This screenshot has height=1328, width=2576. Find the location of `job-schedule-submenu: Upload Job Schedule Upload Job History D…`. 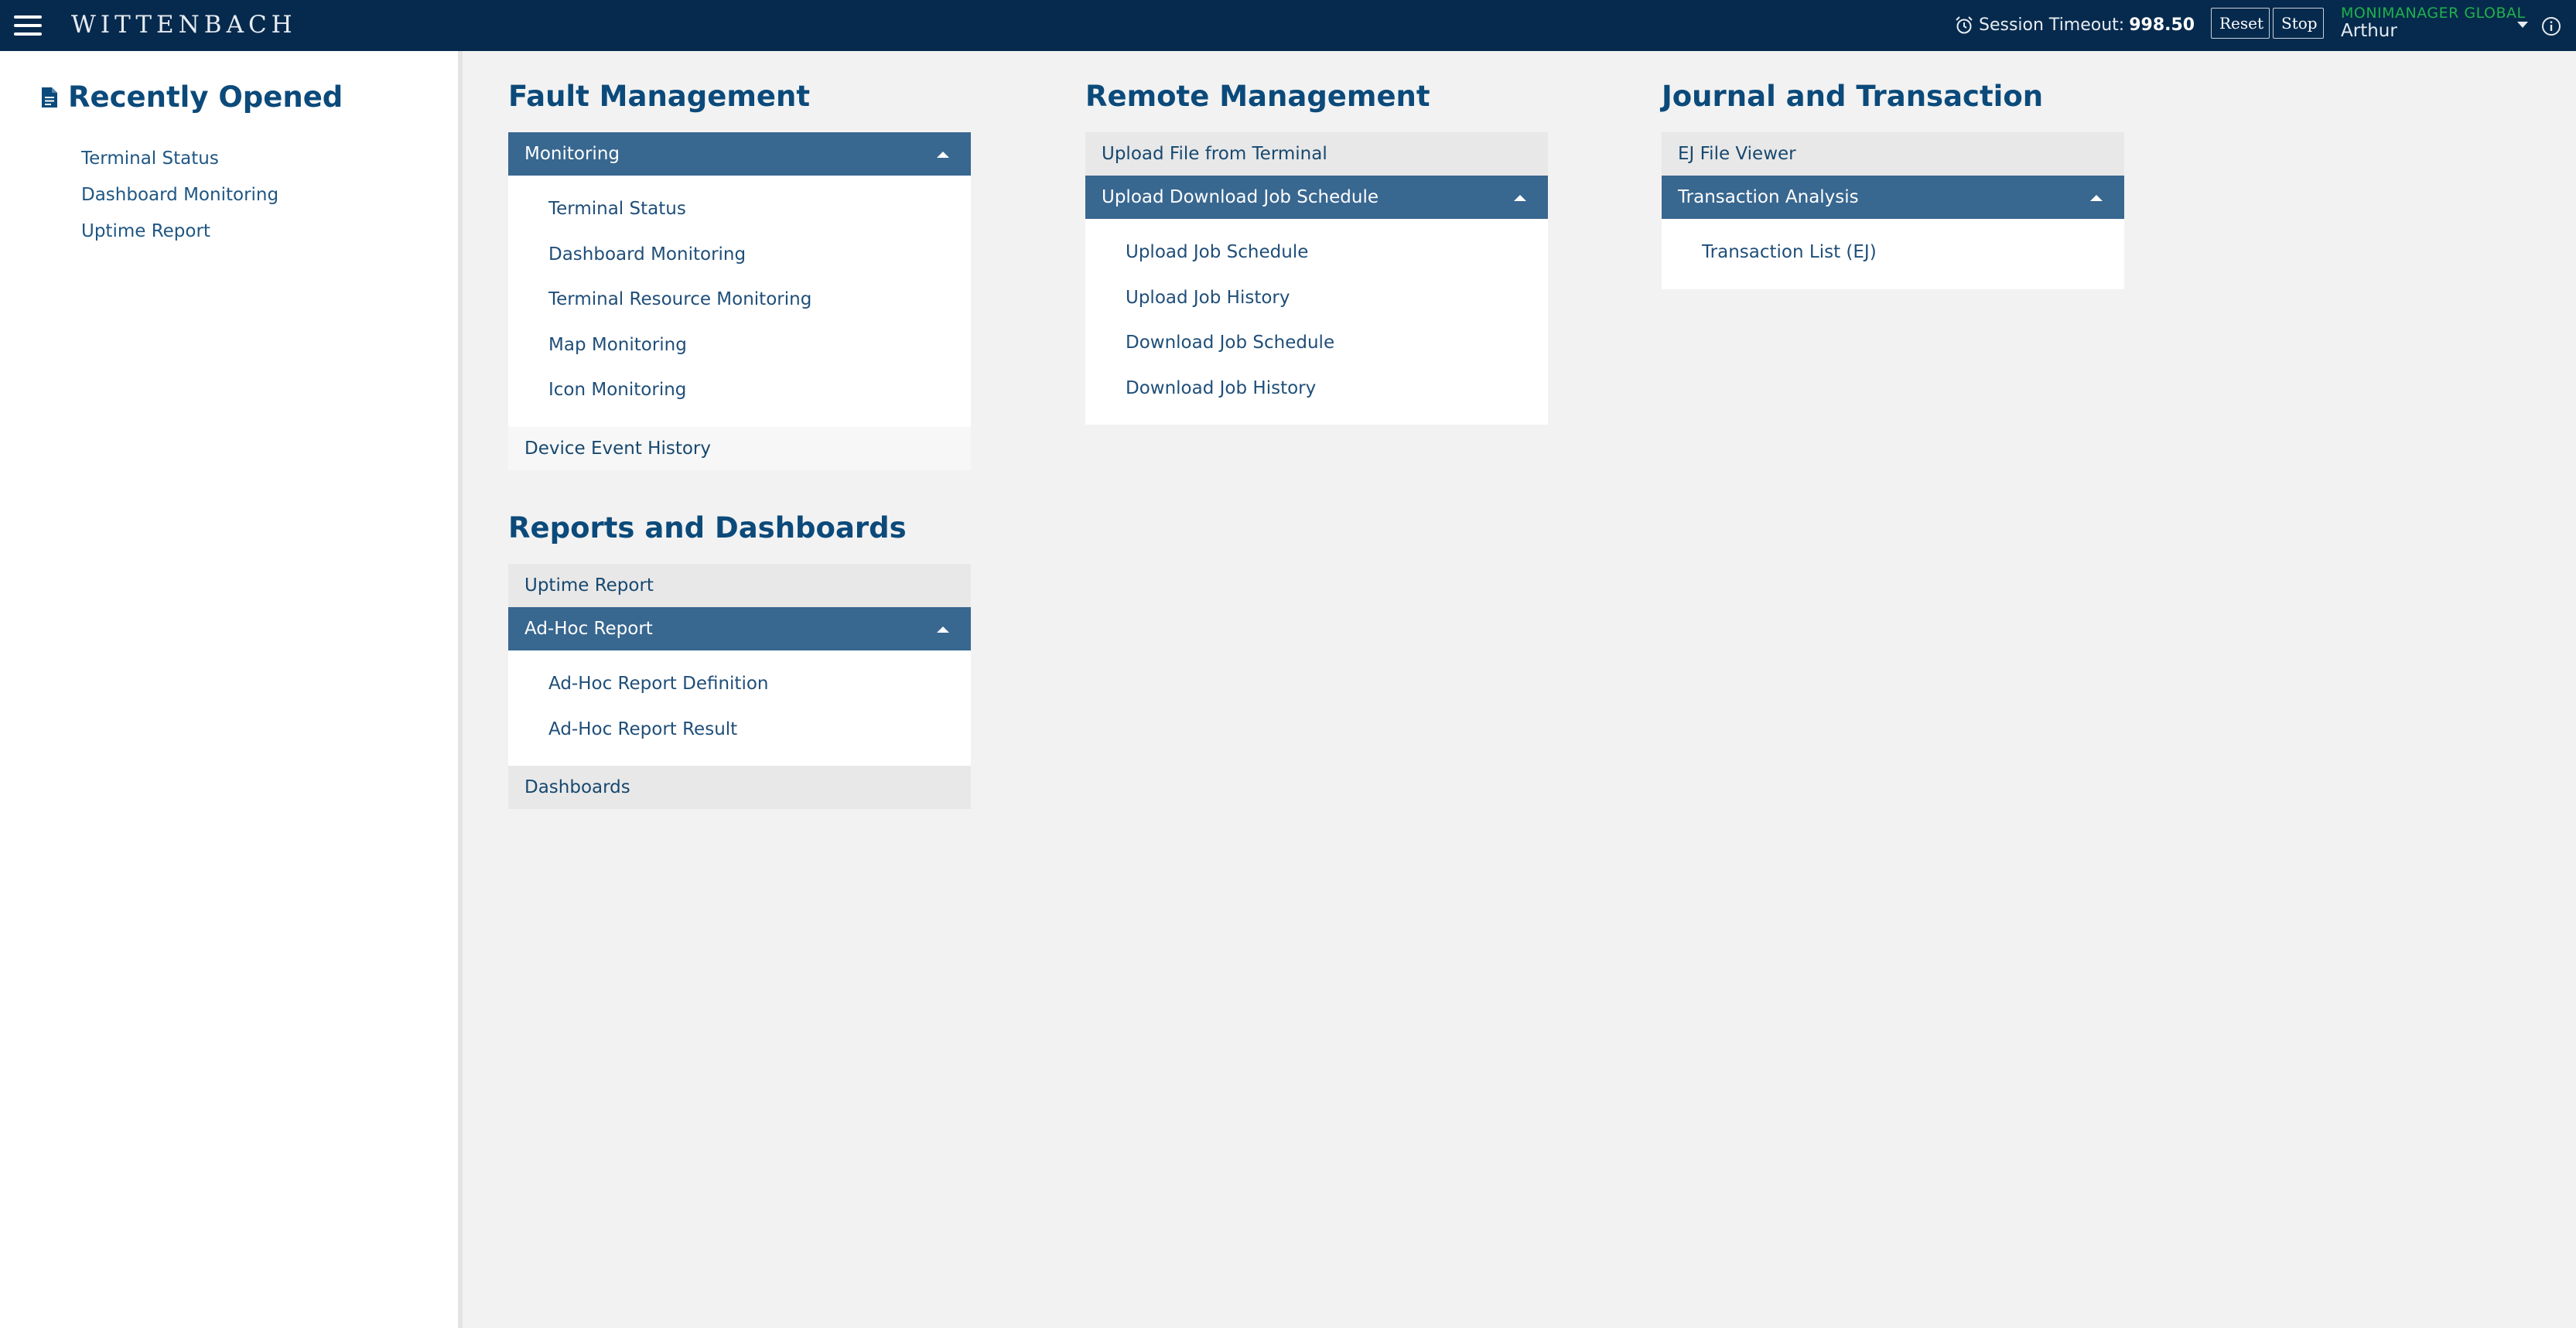

job-schedule-submenu: Upload Job Schedule Upload Job History D… is located at coordinates (1316, 322).